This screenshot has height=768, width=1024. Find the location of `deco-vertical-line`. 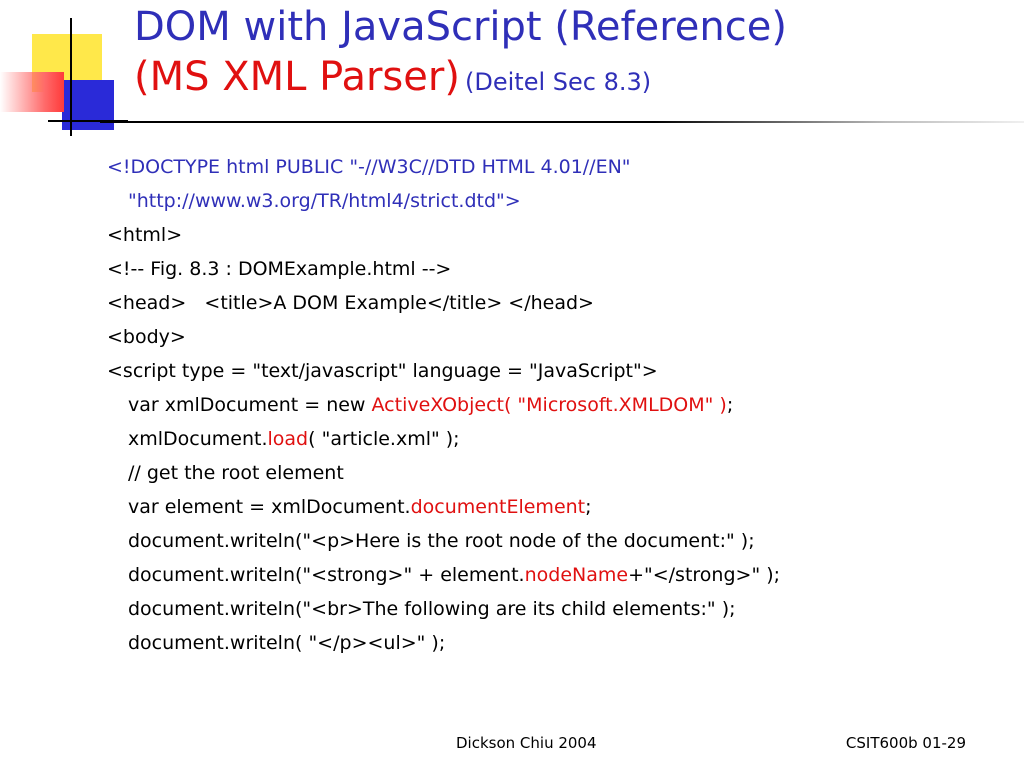

deco-vertical-line is located at coordinates (71, 77).